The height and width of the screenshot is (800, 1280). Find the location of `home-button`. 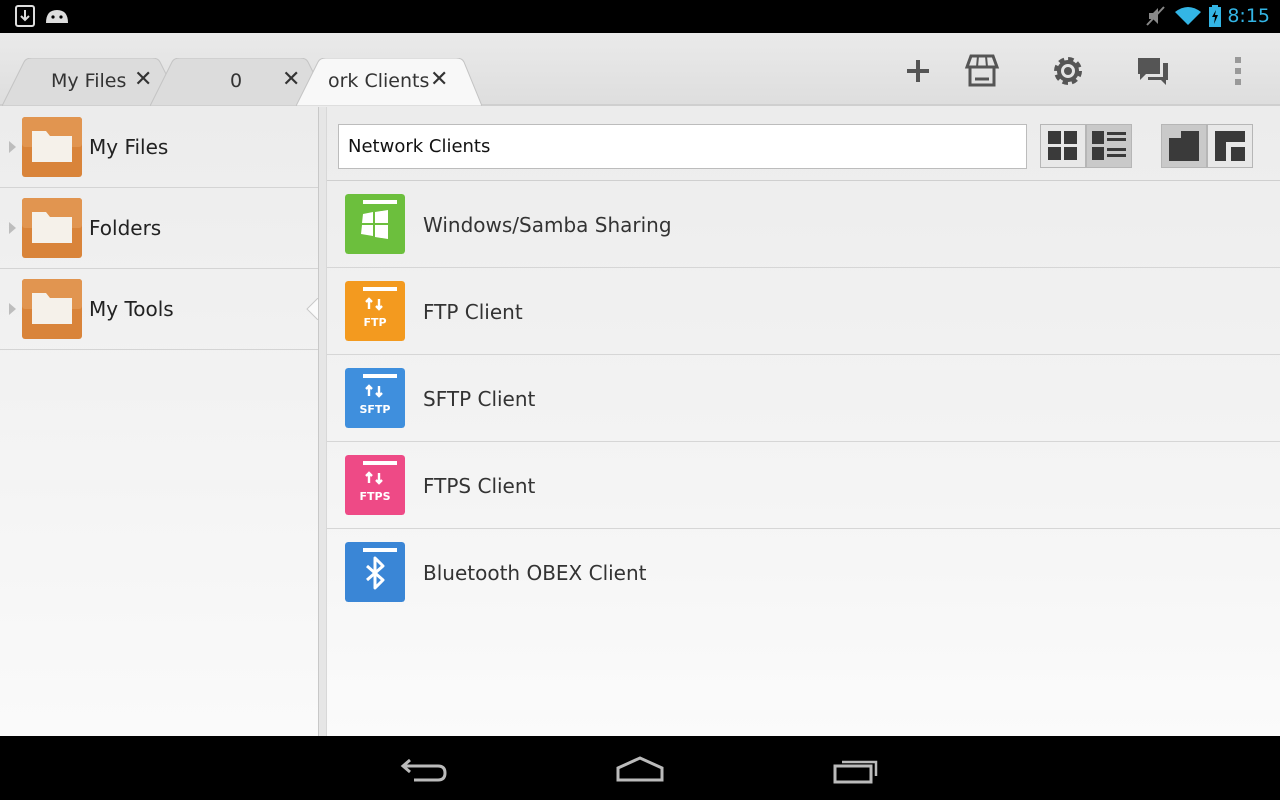

home-button is located at coordinates (640, 770).